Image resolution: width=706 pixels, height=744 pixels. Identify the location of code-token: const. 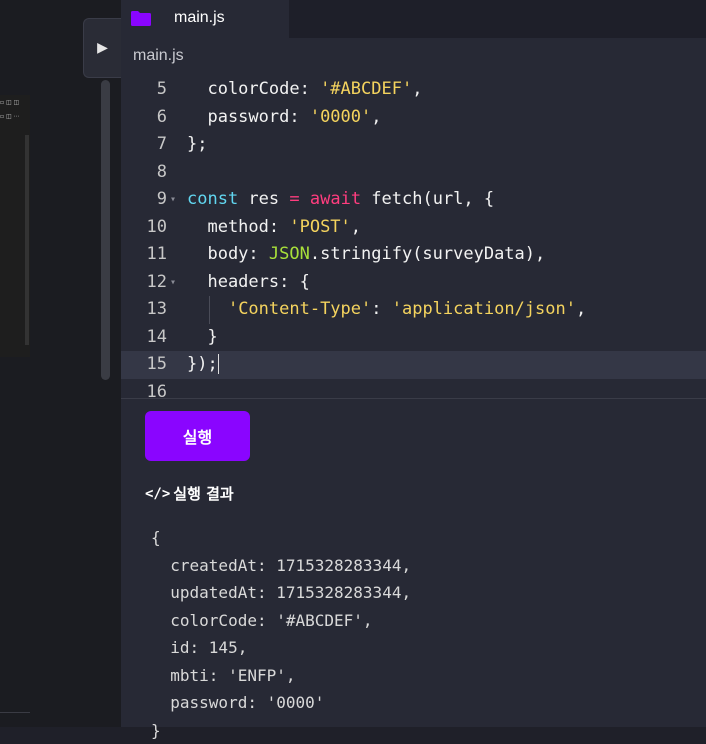
(212, 199).